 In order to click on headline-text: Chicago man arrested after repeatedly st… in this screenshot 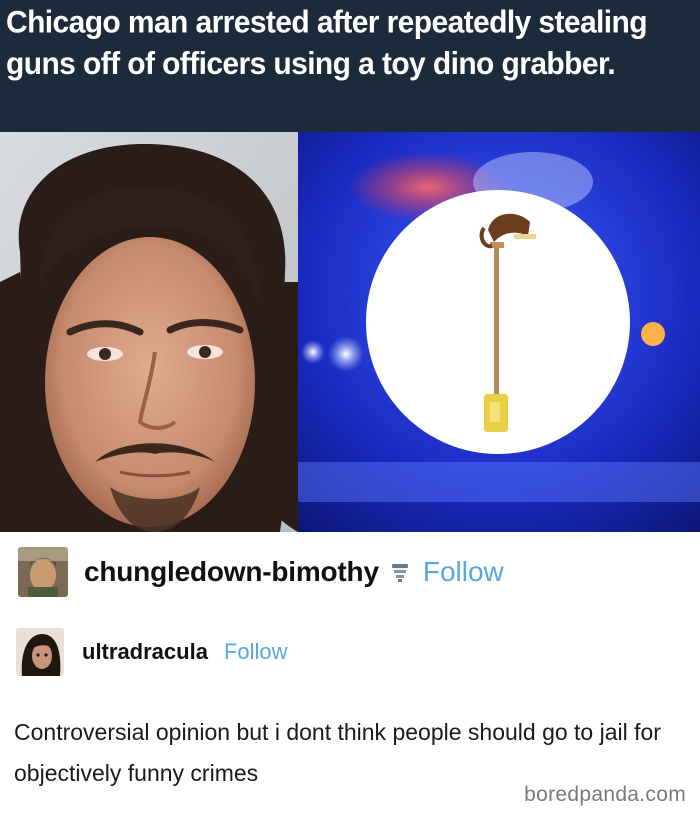, I will do `click(327, 43)`.